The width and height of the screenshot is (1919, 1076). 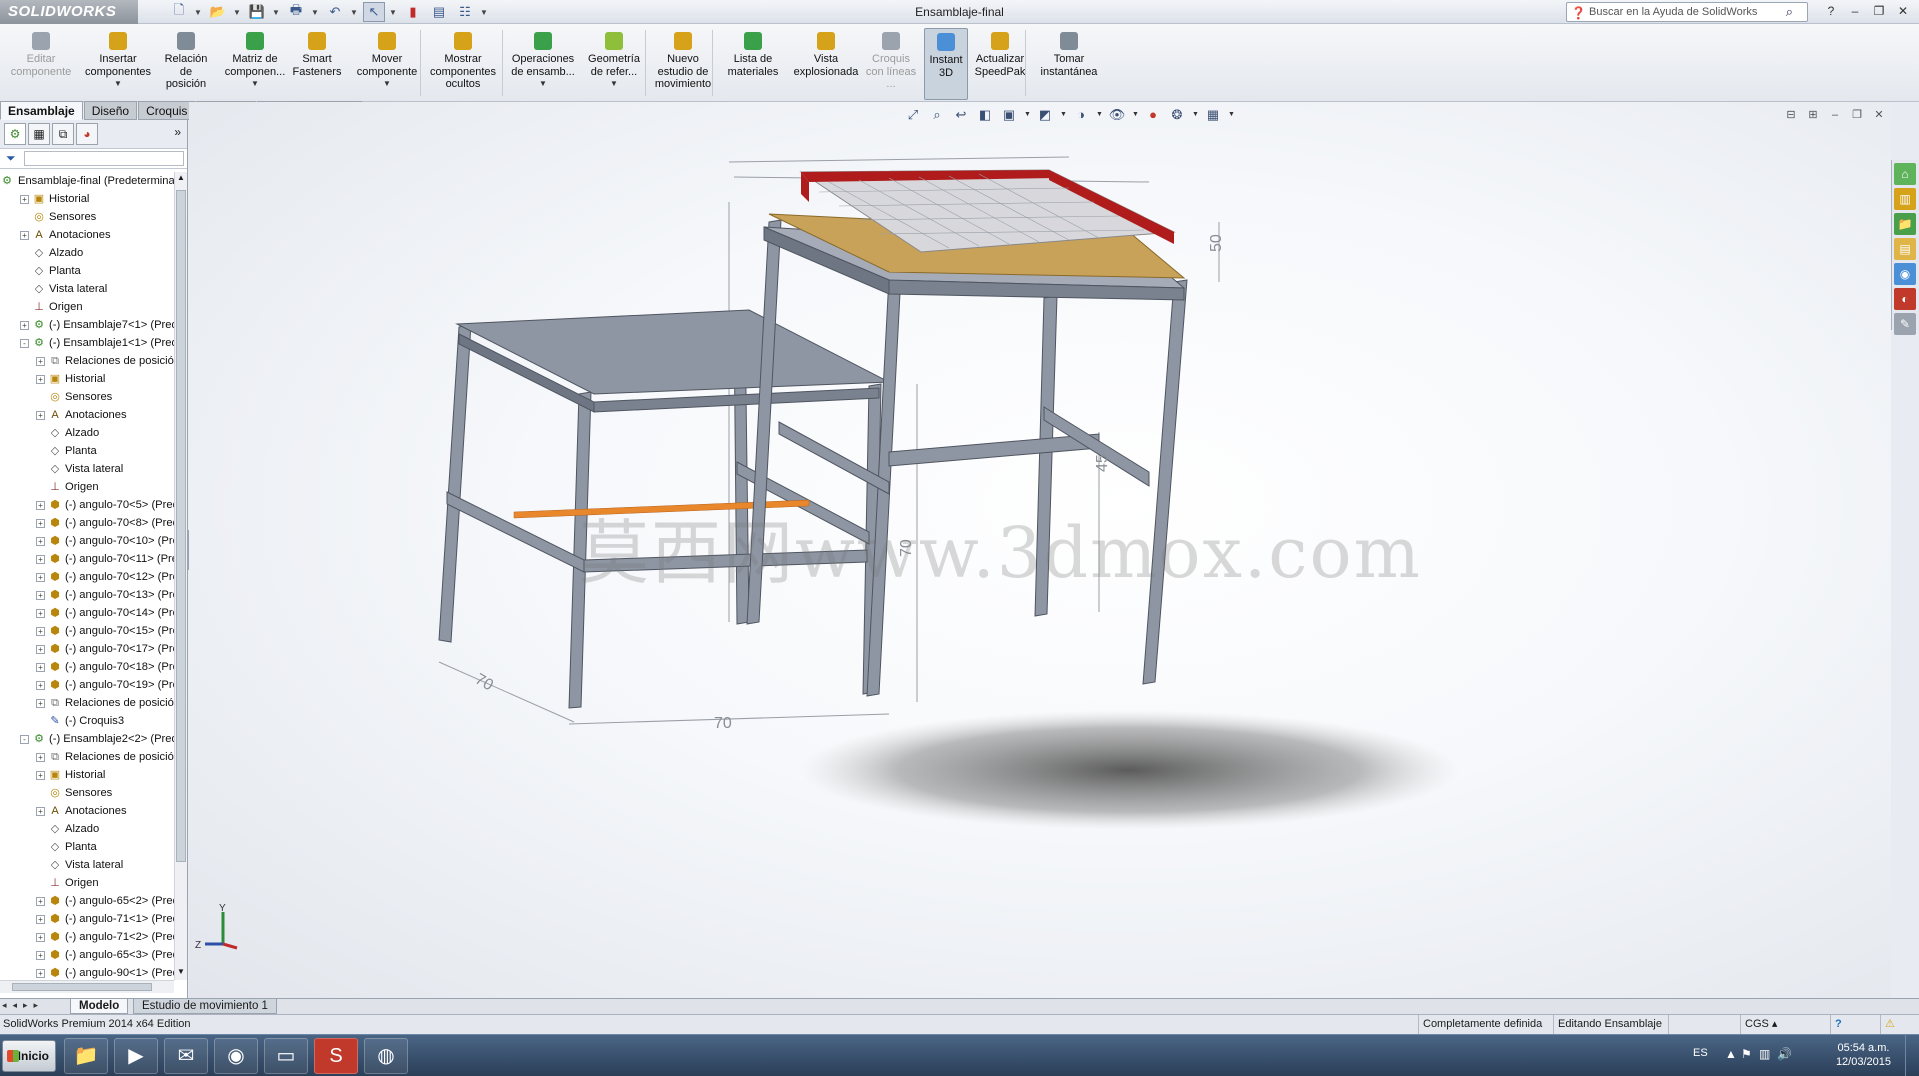 I want to click on command-button: Insertar componentes ▼, so click(x=118, y=64).